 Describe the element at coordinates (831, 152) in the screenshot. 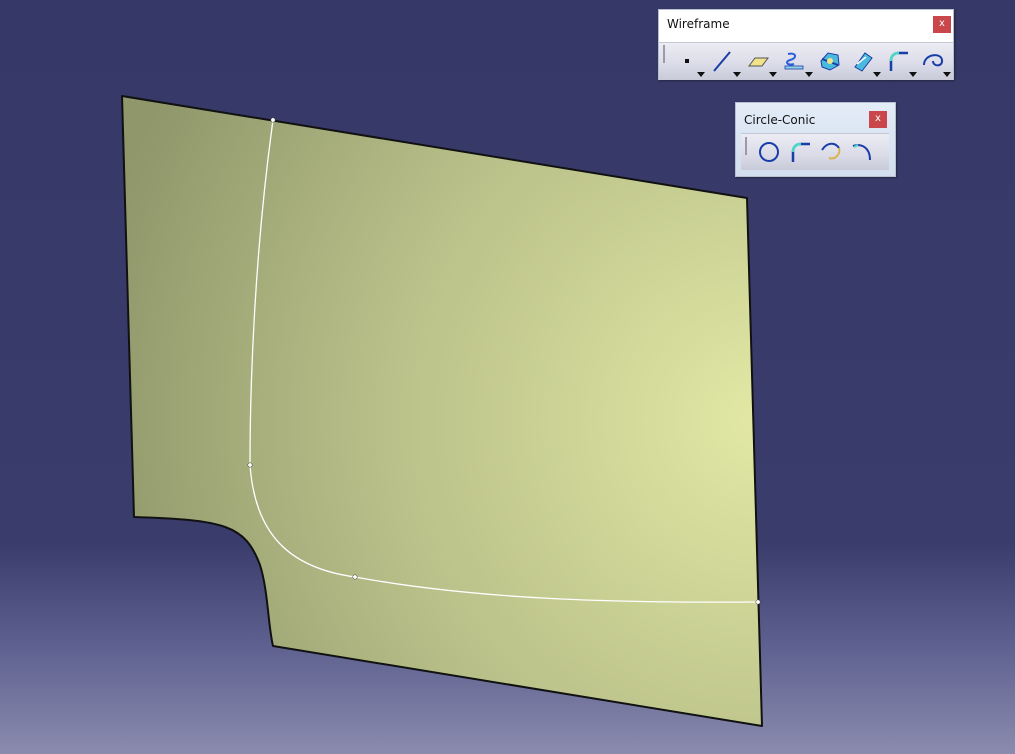

I see `connect-curve-icon` at that location.